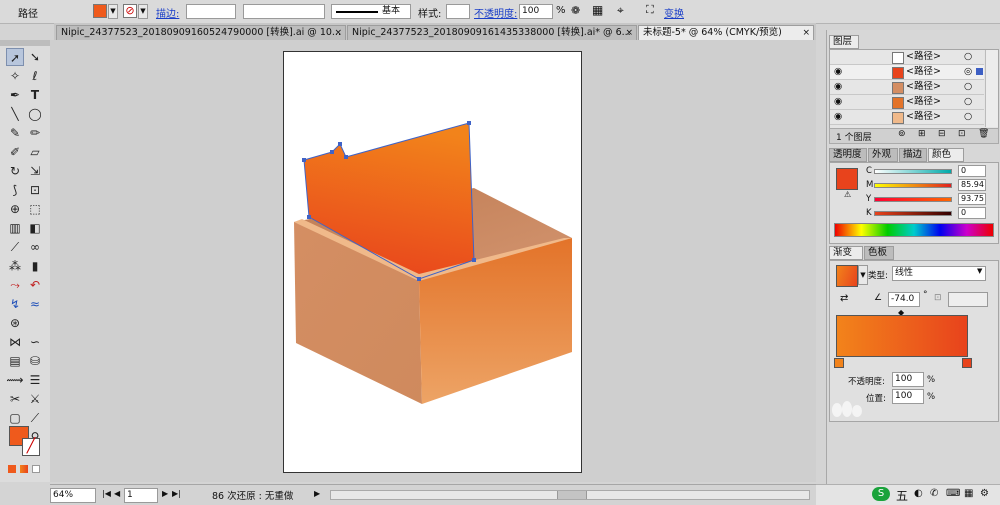  Describe the element at coordinates (908, 379) in the screenshot. I see `stop-opacity-field: 100` at that location.